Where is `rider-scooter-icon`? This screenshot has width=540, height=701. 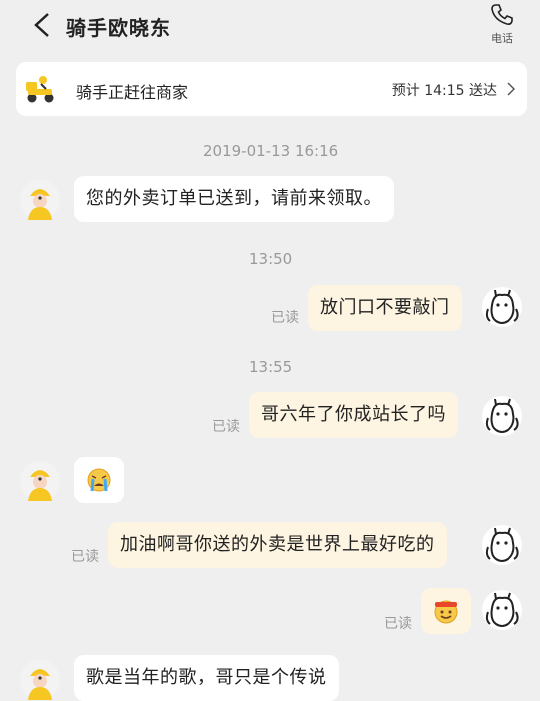
rider-scooter-icon is located at coordinates (40, 89).